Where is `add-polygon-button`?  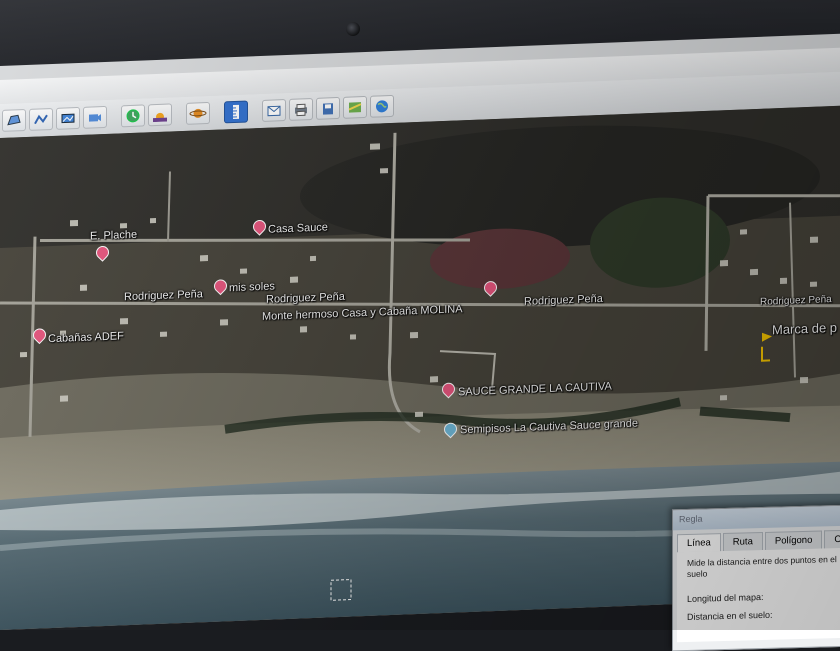 add-polygon-button is located at coordinates (14, 120).